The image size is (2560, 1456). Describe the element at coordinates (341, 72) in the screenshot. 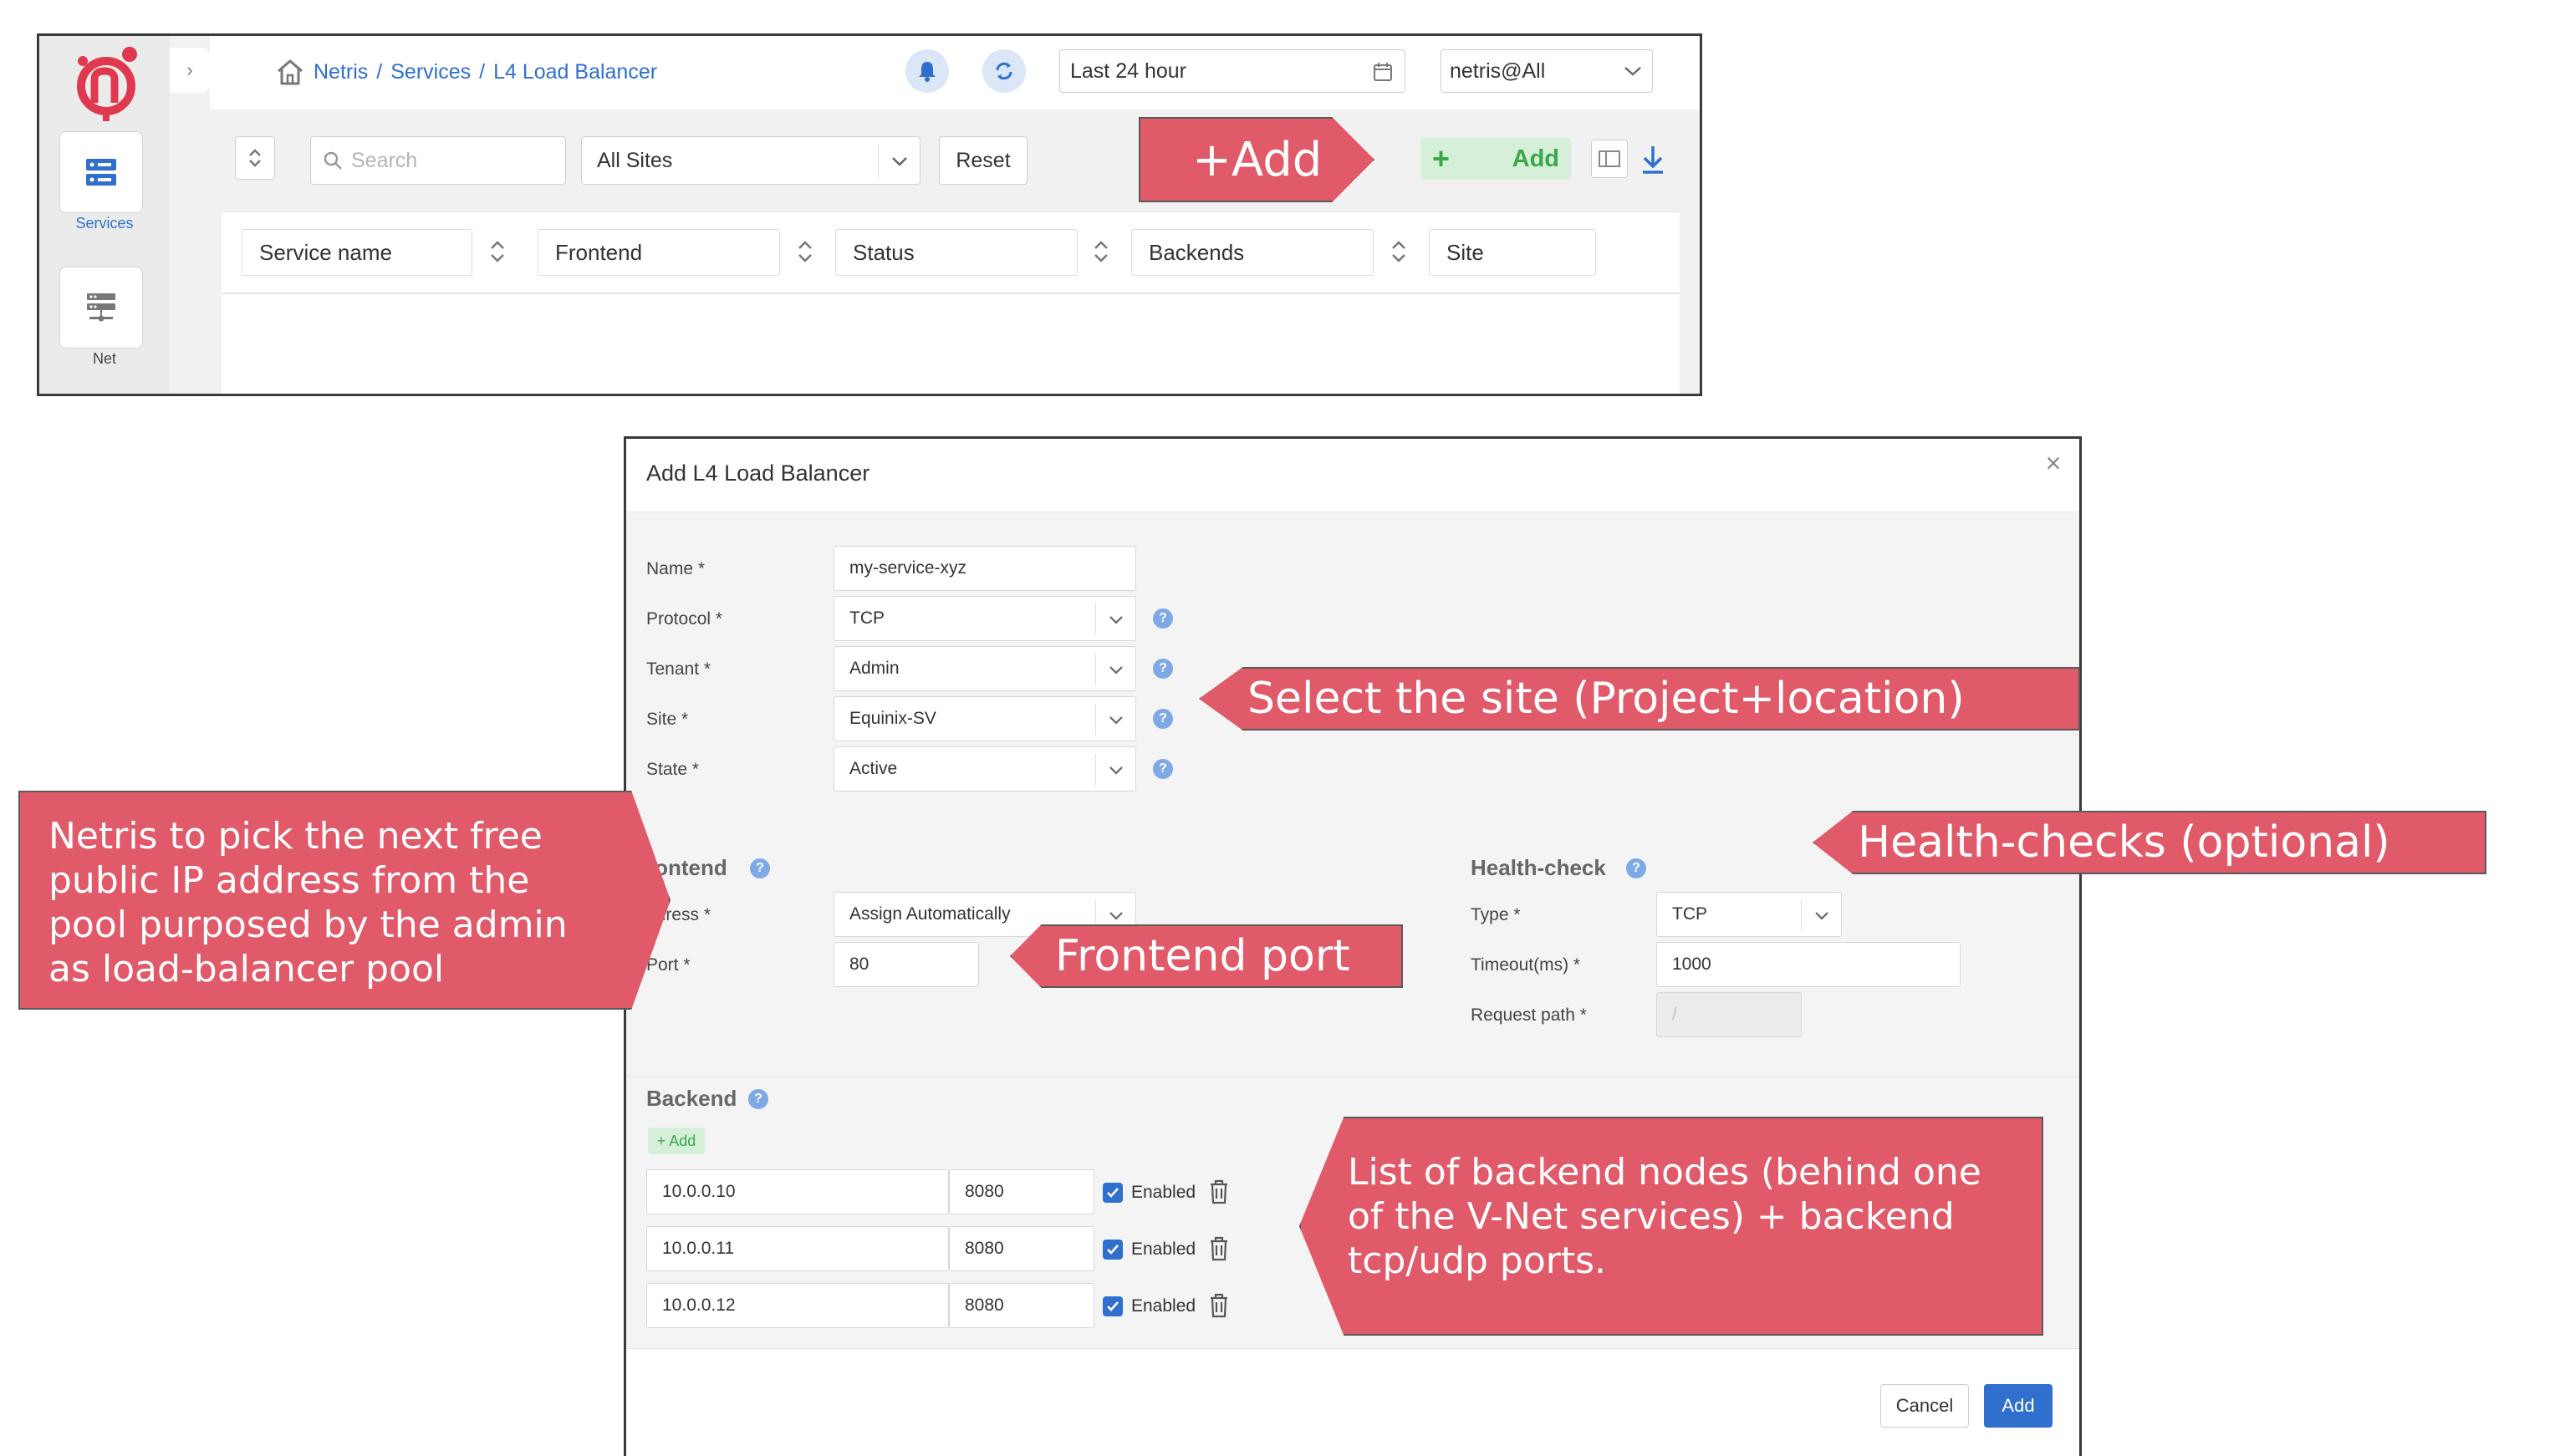

I see `breadcrumb-netris: Netris` at that location.